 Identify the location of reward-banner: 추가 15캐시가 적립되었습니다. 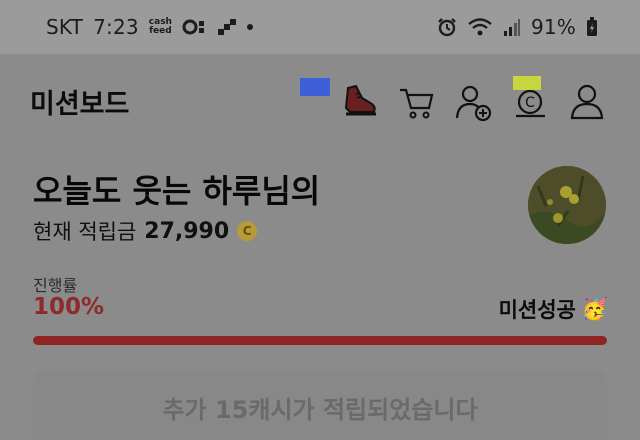
(320, 405).